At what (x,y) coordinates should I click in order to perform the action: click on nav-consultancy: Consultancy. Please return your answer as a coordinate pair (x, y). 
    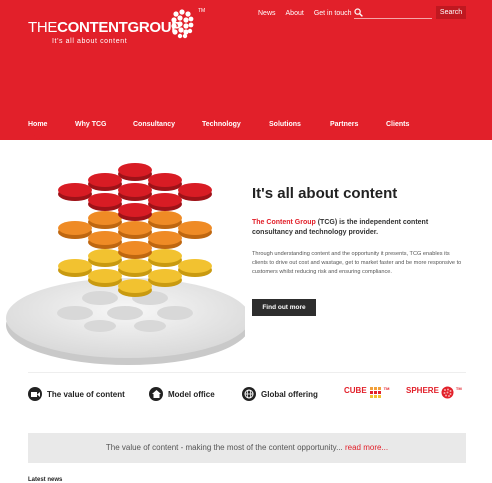
    Looking at the image, I should click on (154, 124).